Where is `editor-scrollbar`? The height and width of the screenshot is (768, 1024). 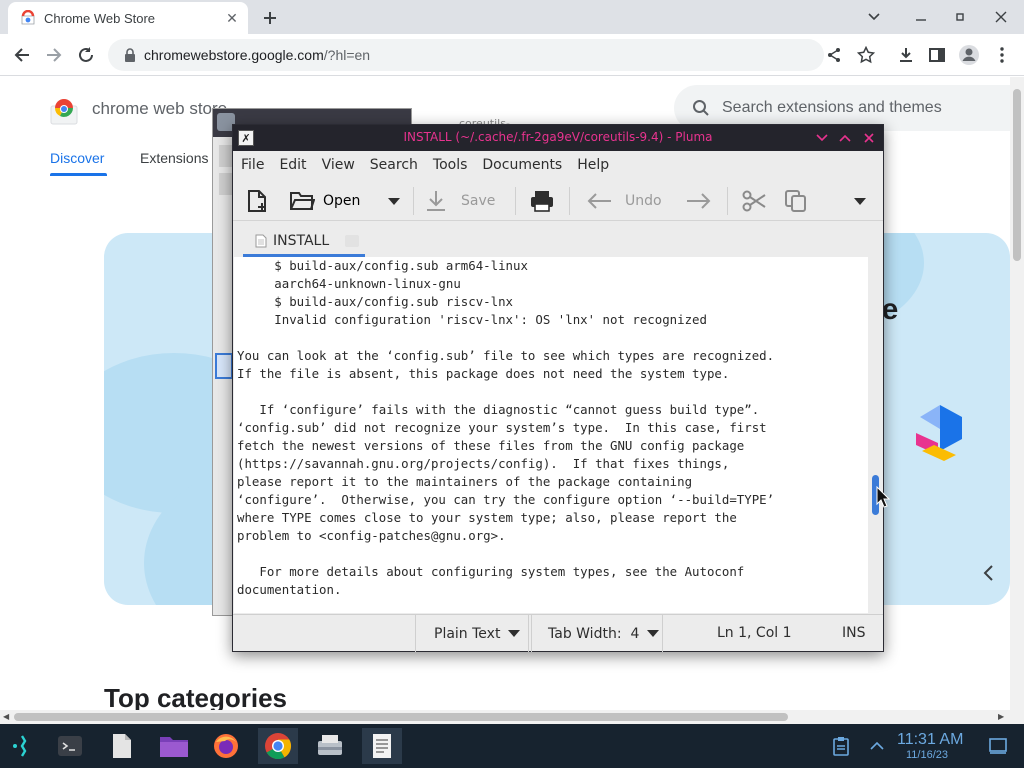 editor-scrollbar is located at coordinates (875, 435).